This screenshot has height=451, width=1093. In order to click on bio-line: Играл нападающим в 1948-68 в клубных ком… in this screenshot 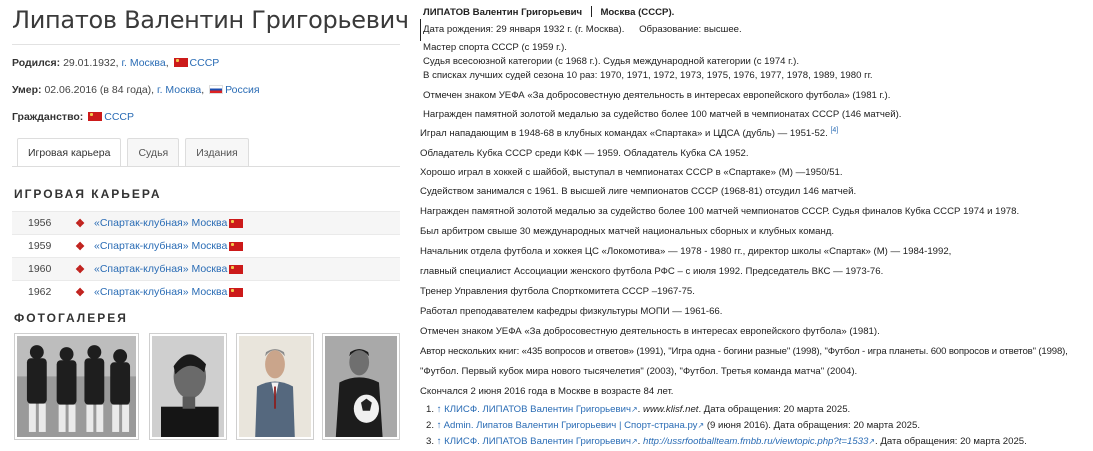, I will do `click(624, 134)`.